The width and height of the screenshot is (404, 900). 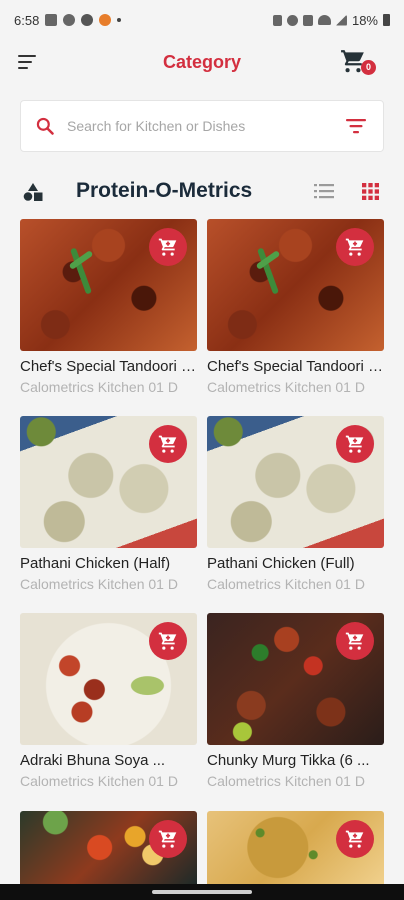 I want to click on filter-icon, so click(x=356, y=126).